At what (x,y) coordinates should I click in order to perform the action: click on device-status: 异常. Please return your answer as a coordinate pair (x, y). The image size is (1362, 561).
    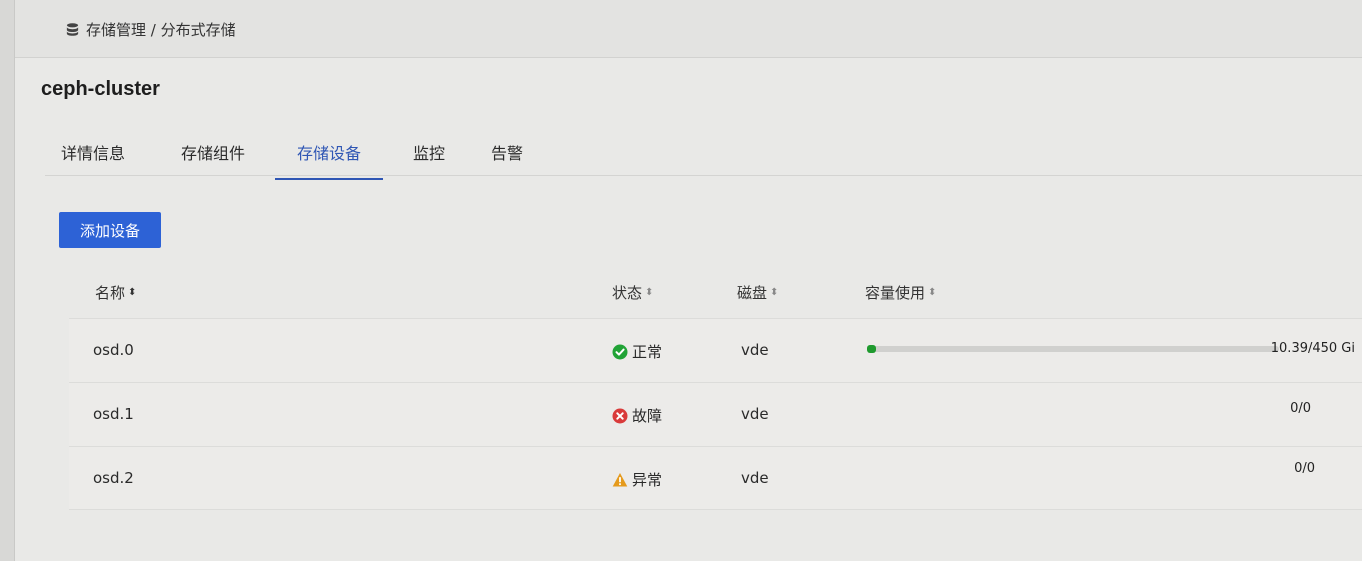
    Looking at the image, I should click on (637, 479).